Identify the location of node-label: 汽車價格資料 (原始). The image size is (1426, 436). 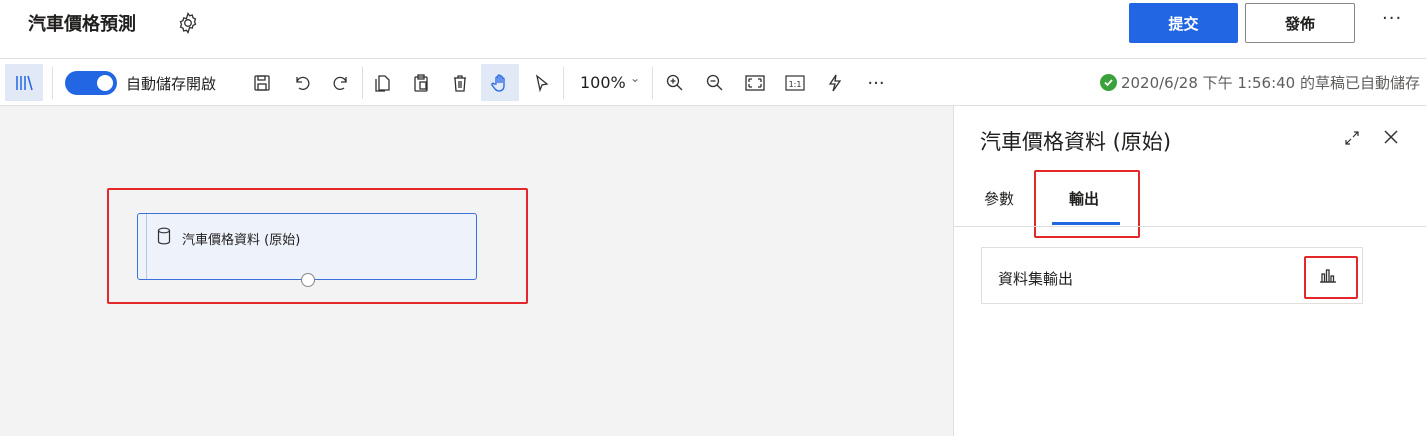
(241, 240).